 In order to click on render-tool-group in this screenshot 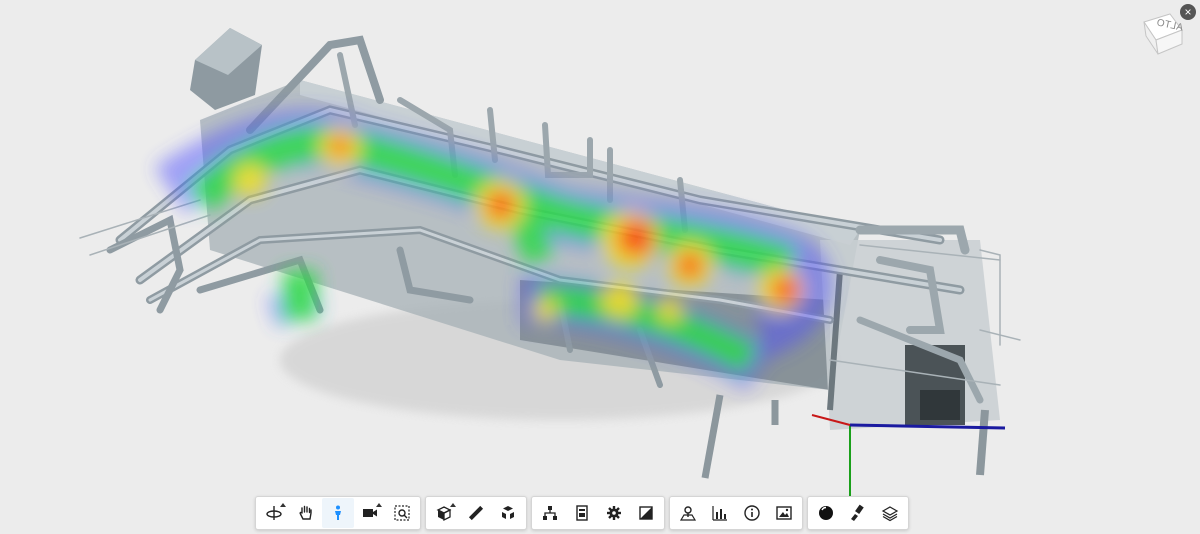, I will do `click(858, 513)`.